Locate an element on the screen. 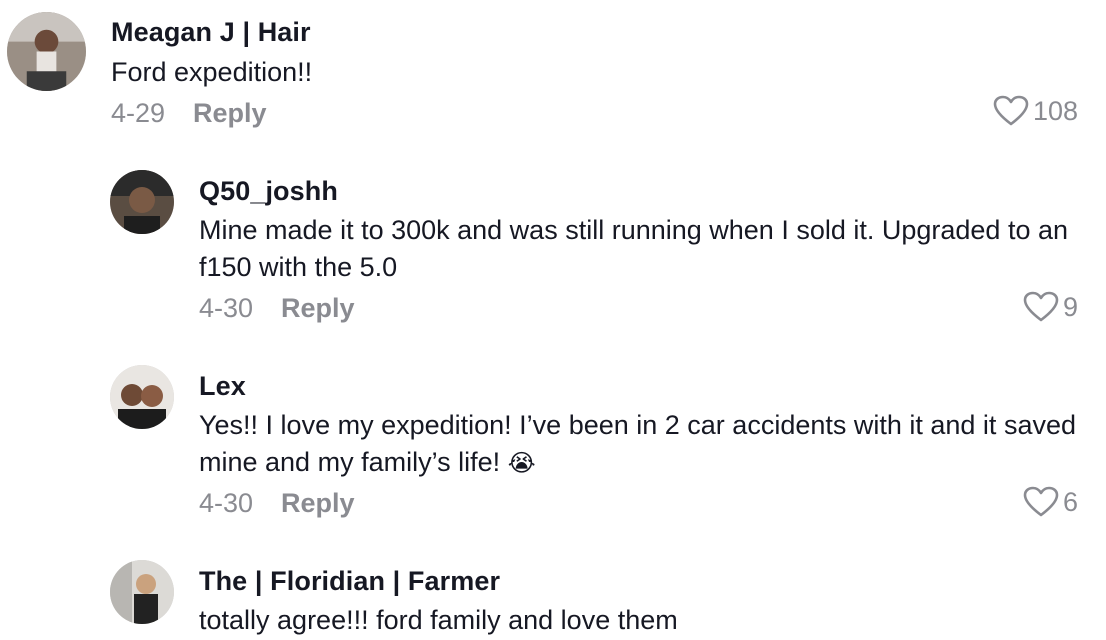 The height and width of the screenshot is (640, 1106). like-button: 6 is located at coordinates (1050, 502).